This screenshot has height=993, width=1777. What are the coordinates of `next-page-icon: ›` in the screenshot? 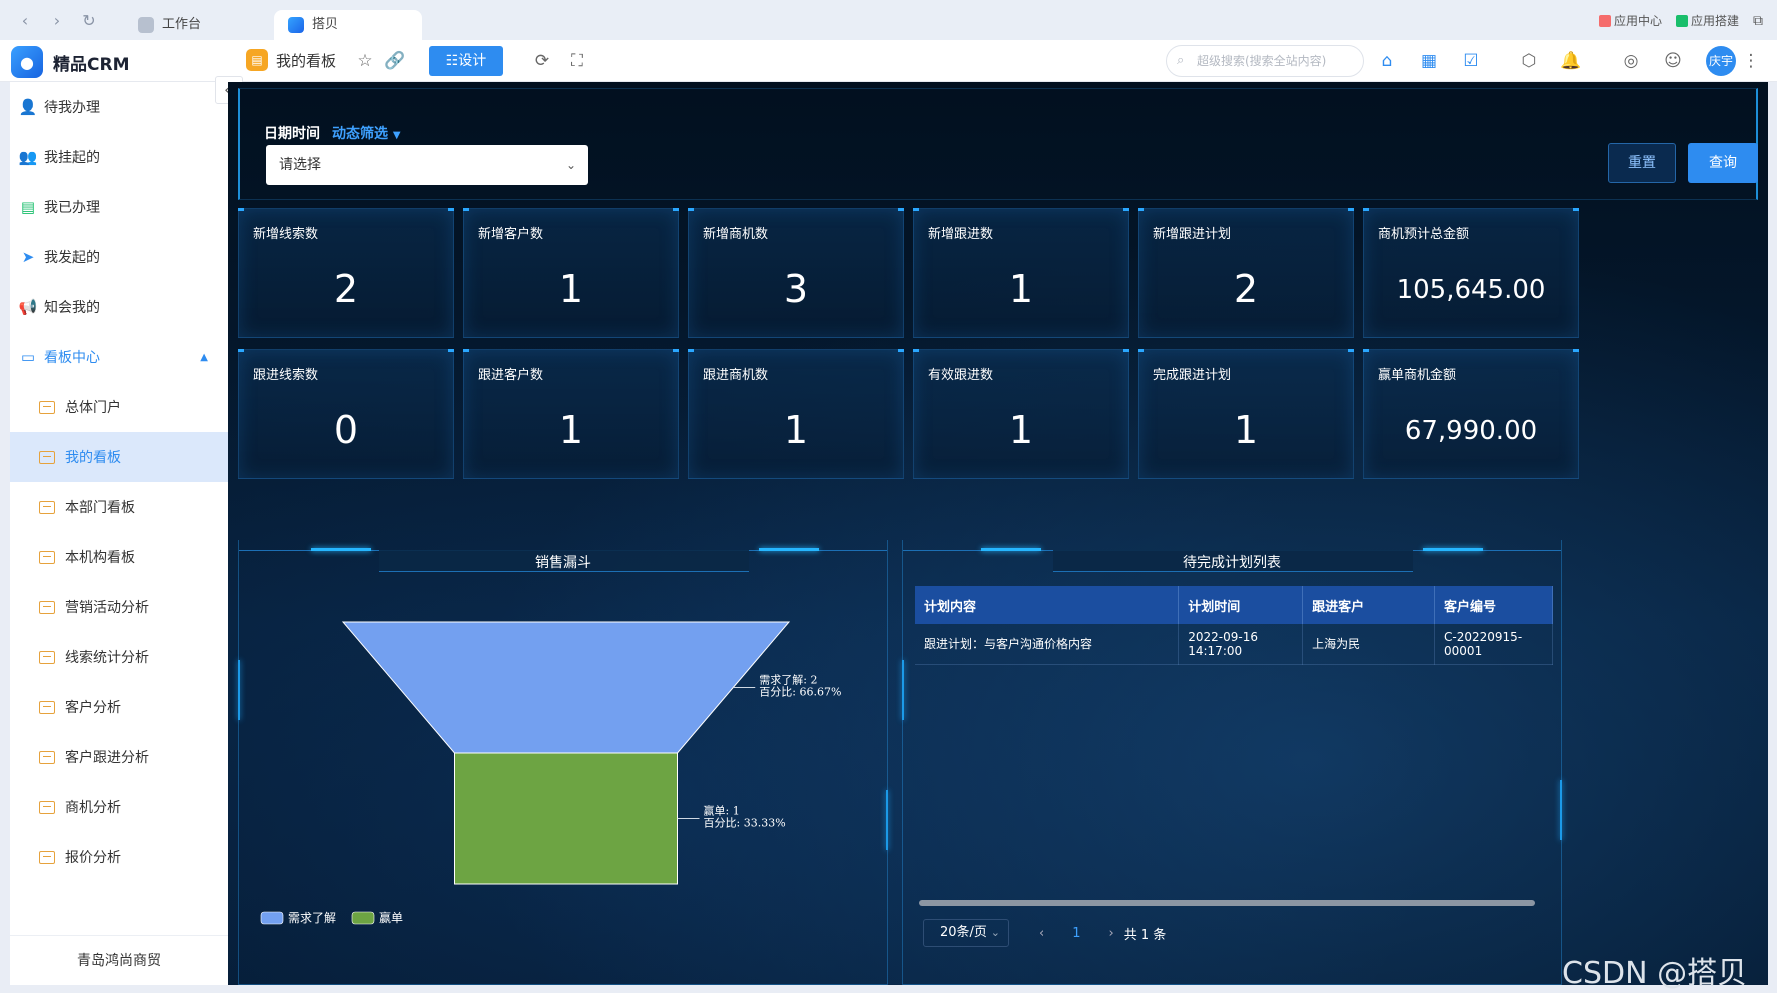 It's located at (1110, 933).